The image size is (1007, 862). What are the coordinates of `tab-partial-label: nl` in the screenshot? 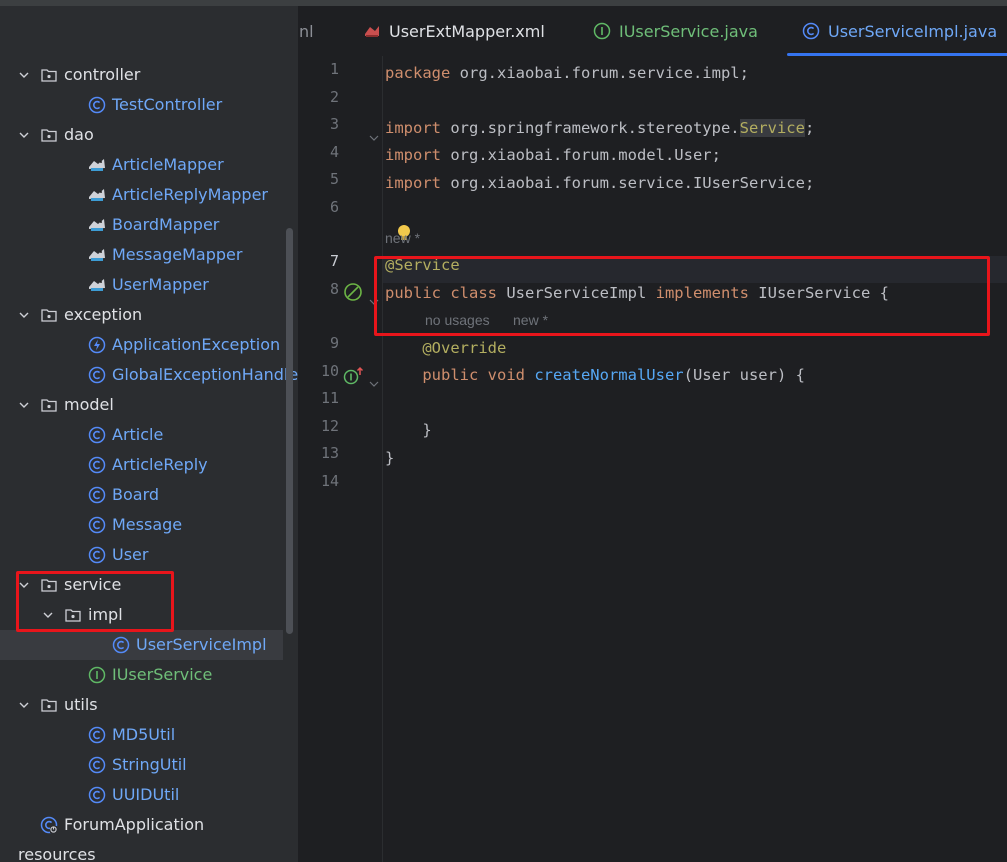 It's located at (306, 31).